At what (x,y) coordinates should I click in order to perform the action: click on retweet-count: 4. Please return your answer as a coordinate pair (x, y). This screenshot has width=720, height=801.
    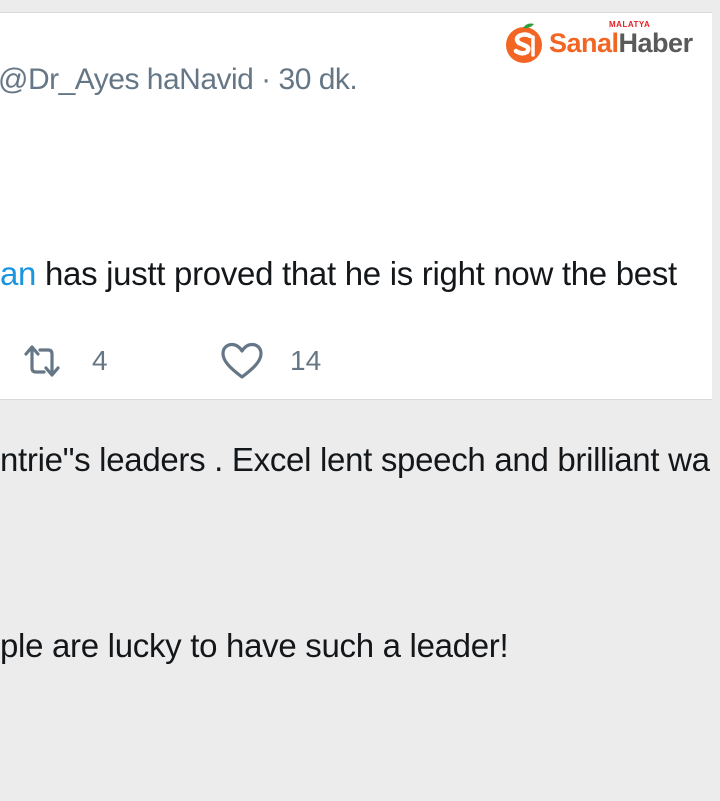
    Looking at the image, I should click on (100, 360).